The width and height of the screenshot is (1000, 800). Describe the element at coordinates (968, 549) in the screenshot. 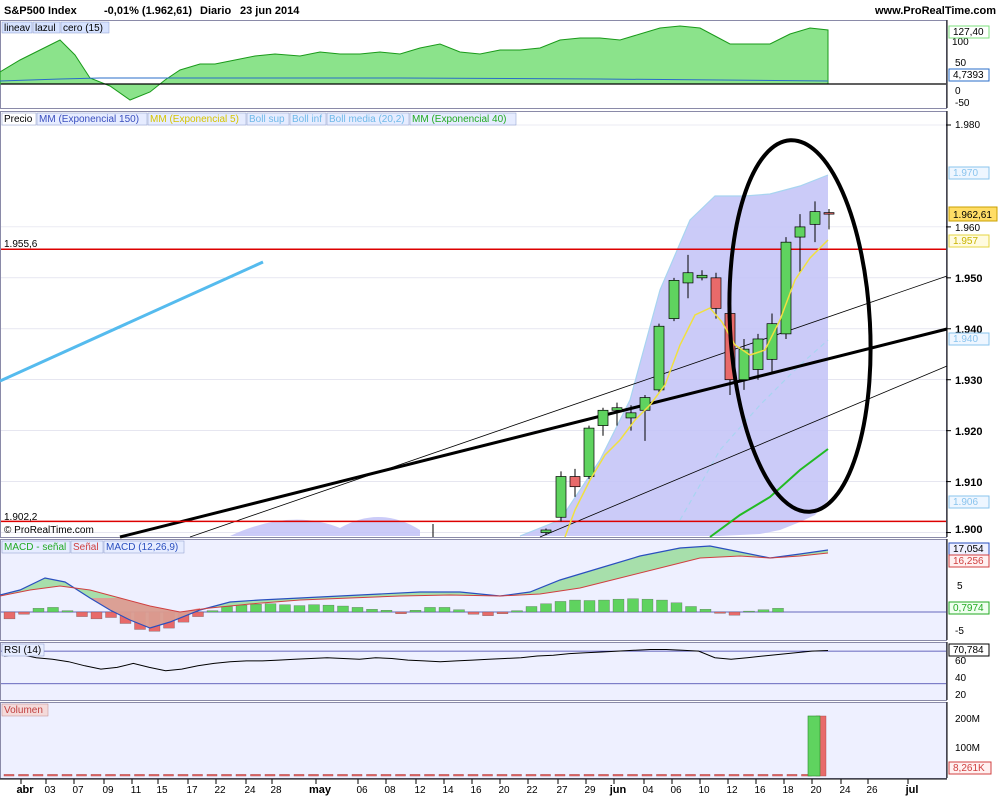

I see `macd-badge-1-text: 17,054` at that location.